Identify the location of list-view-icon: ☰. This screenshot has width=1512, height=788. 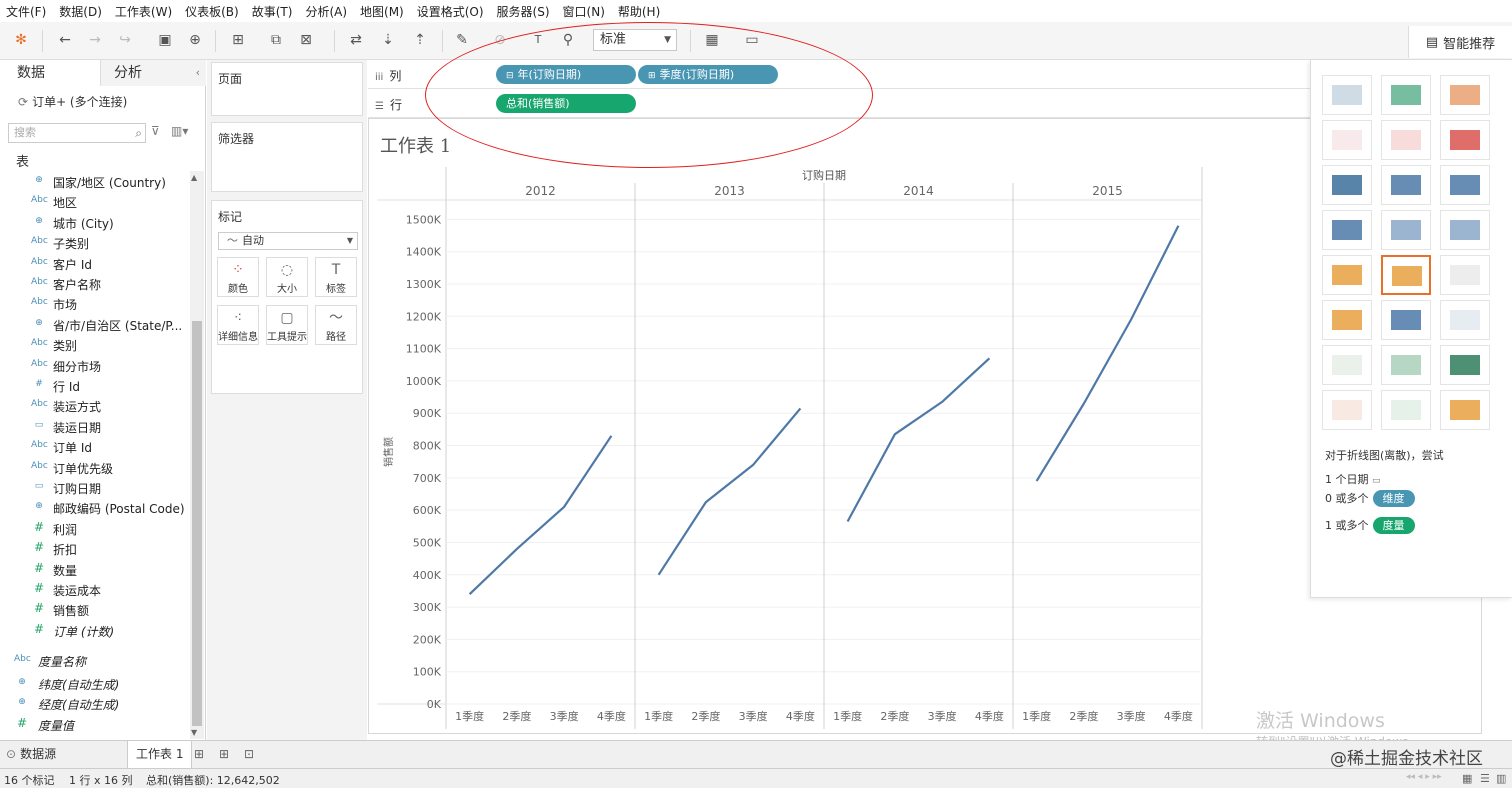
(1485, 778).